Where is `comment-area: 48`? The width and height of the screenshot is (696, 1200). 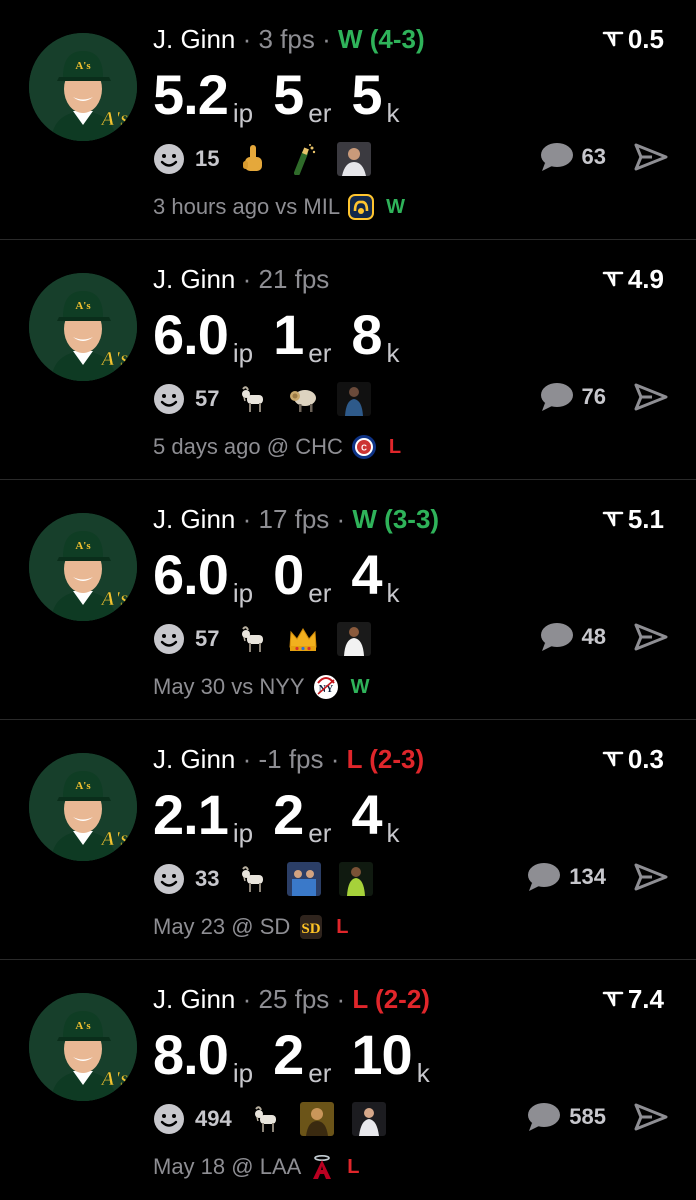
comment-area: 48 is located at coordinates (604, 637).